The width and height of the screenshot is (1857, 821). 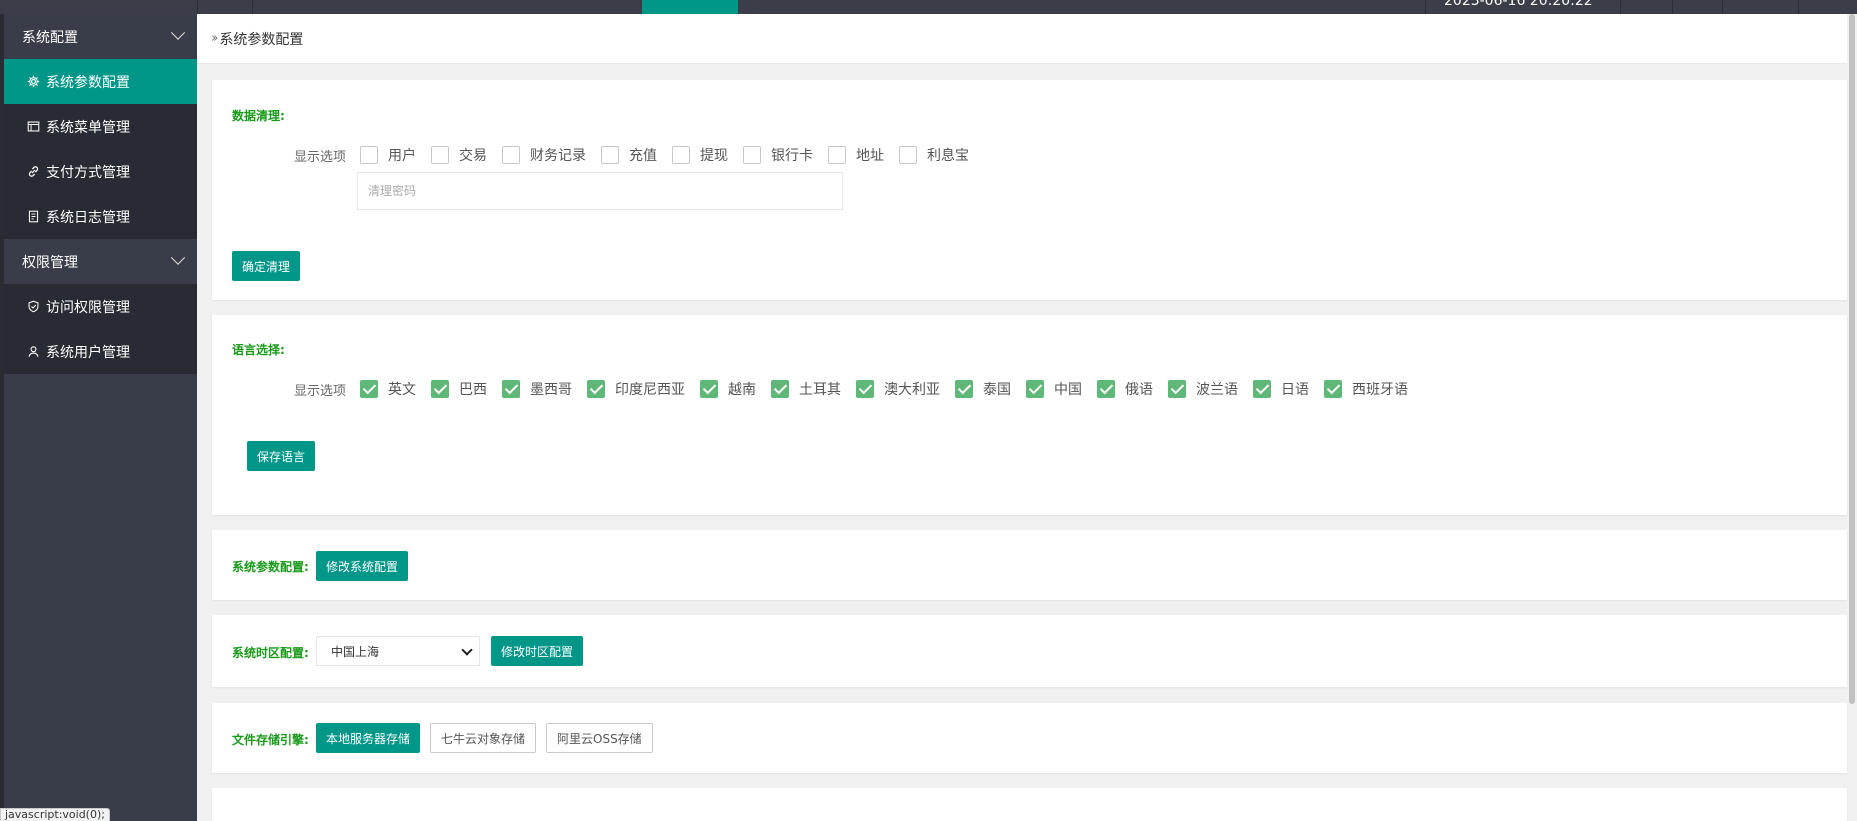 I want to click on checkbox-label: 交易, so click(x=473, y=156).